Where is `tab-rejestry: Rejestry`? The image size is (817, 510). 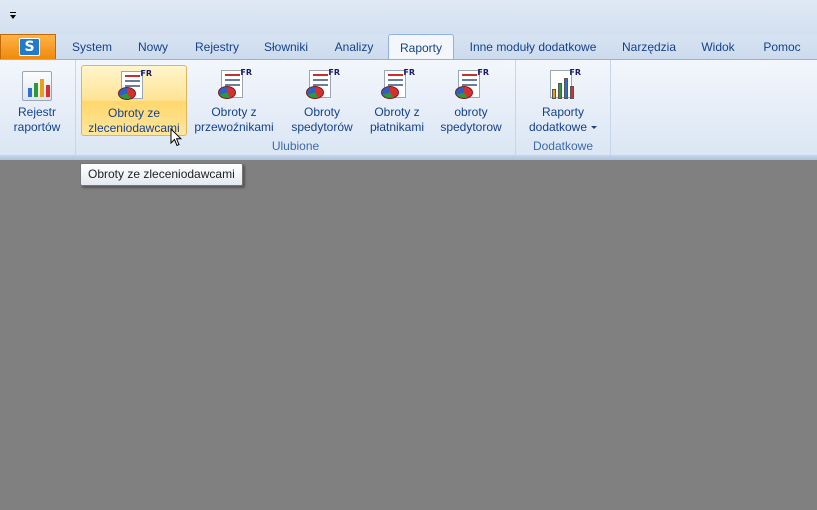
tab-rejestry: Rejestry is located at coordinates (217, 46).